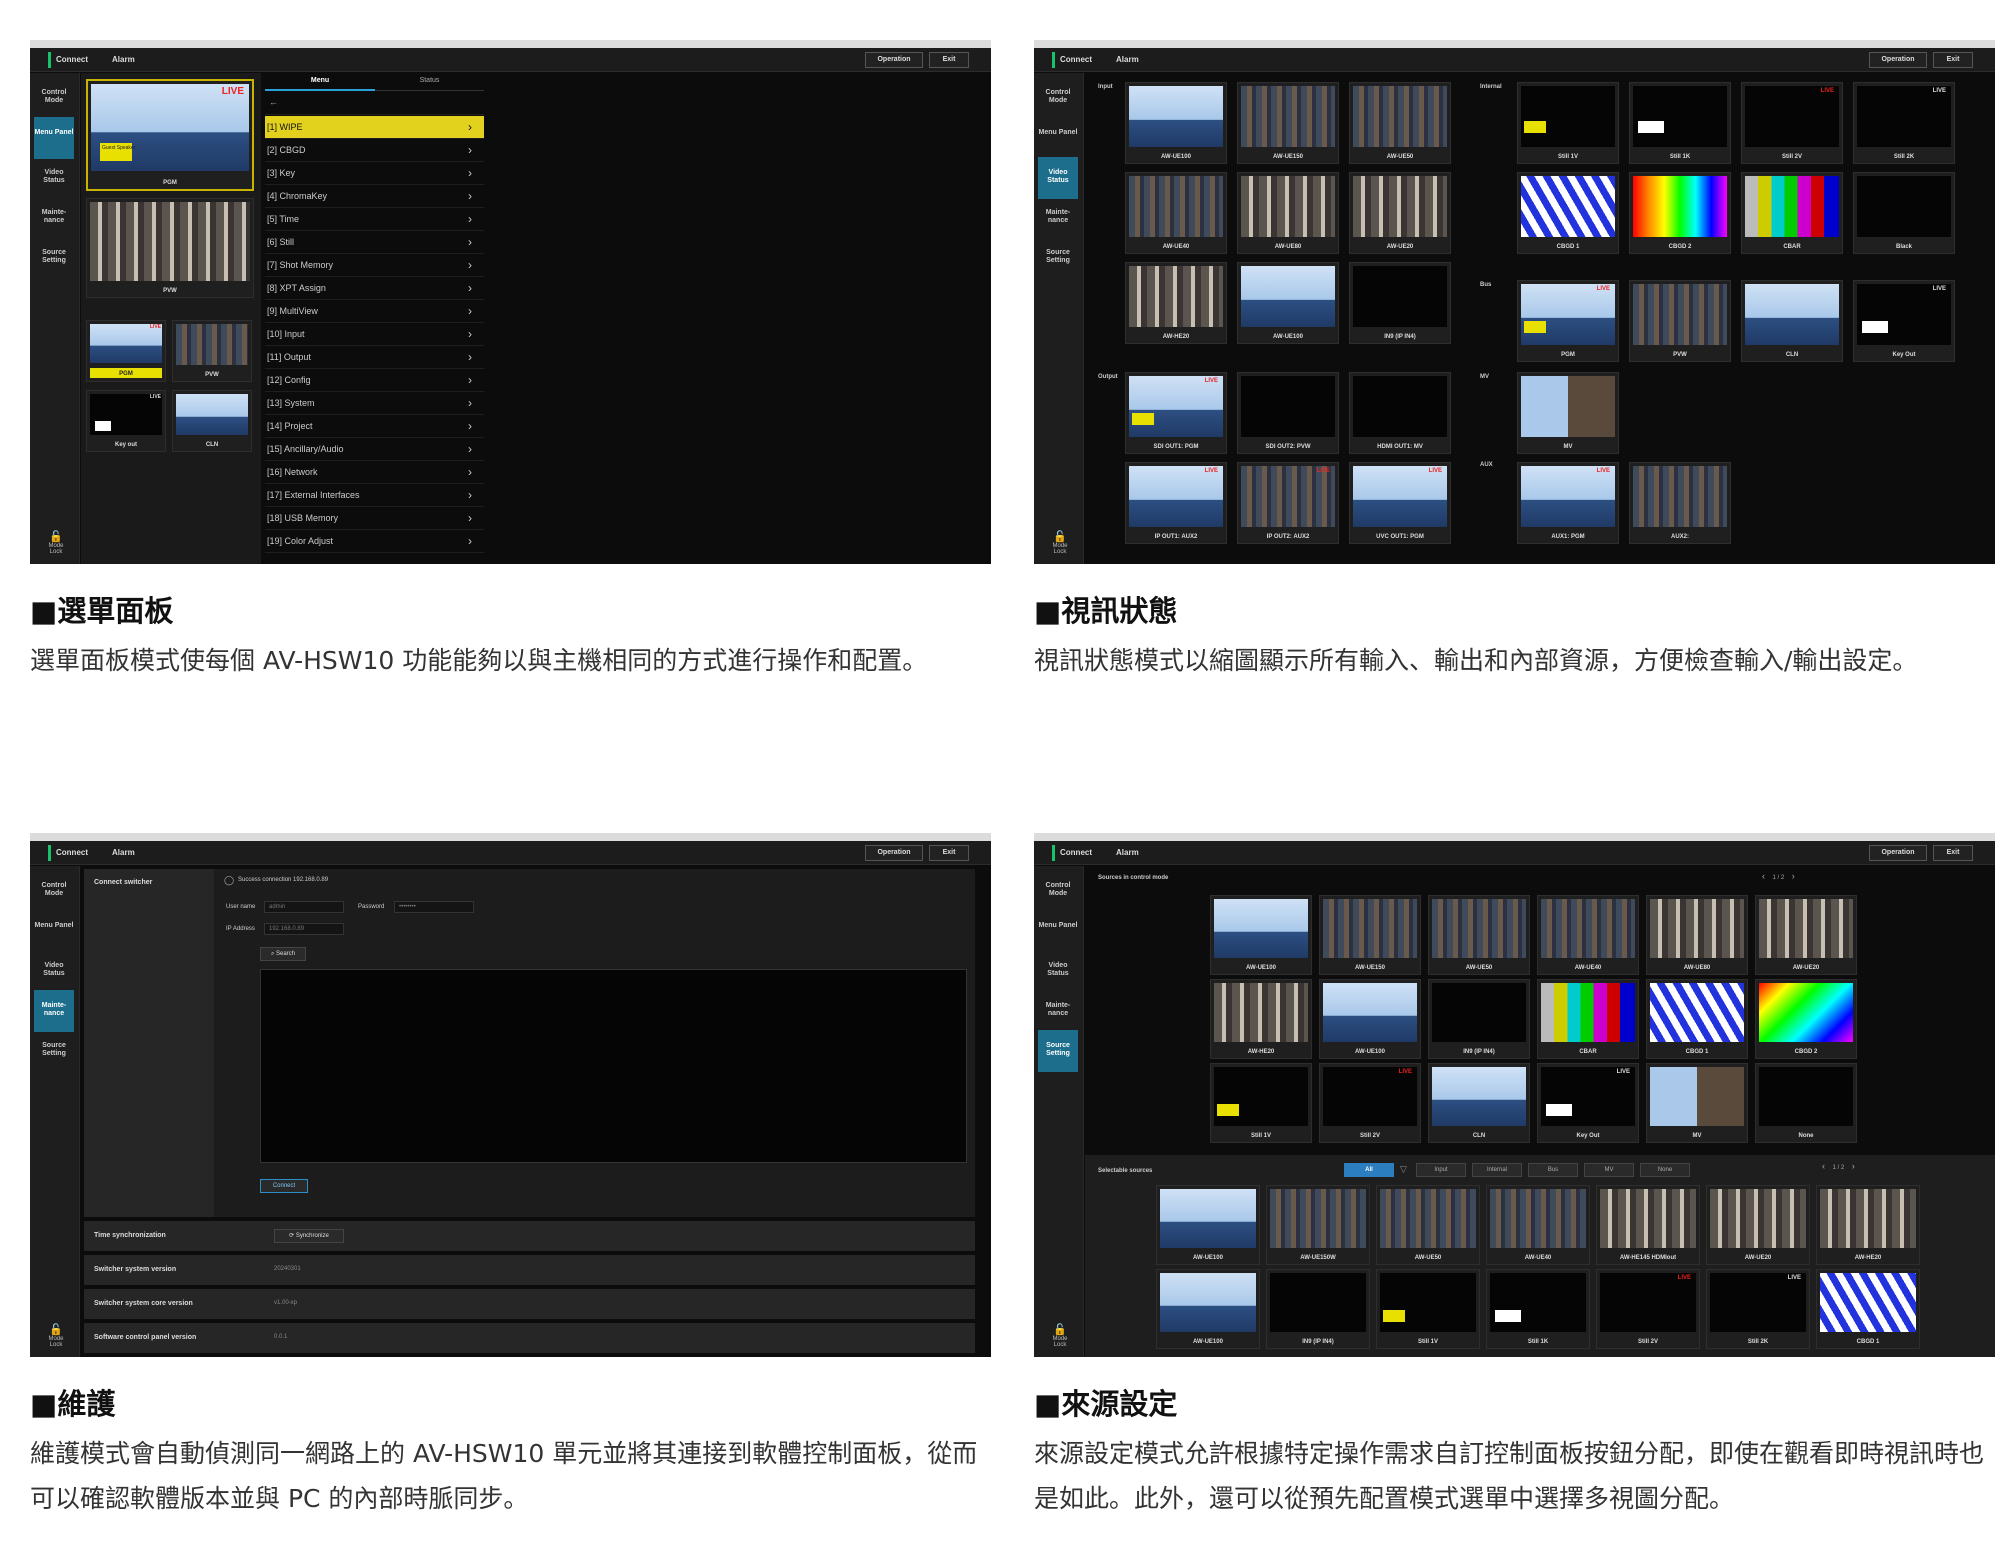  I want to click on source-thumb: LIVE Still 2V, so click(1792, 123).